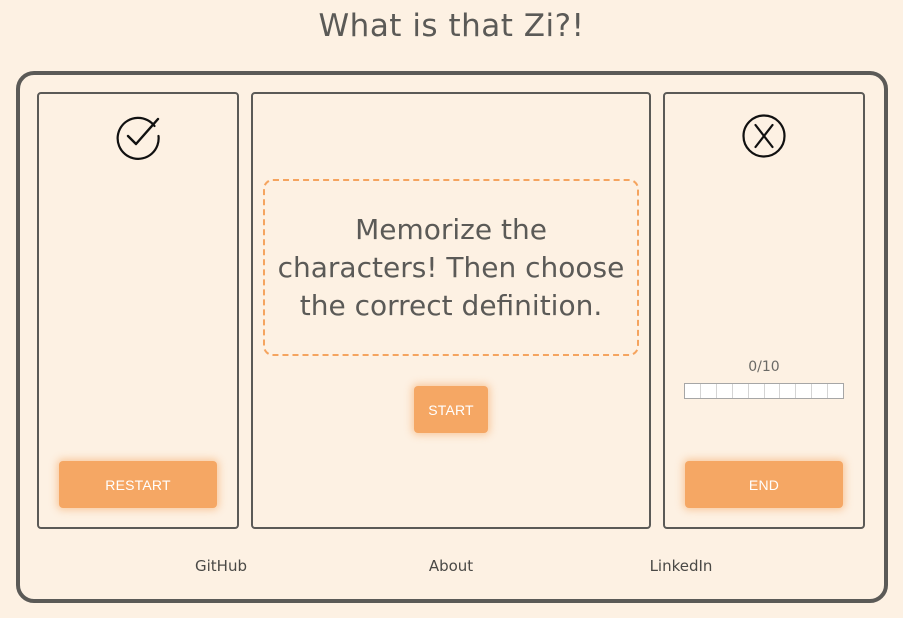 The height and width of the screenshot is (618, 903). Describe the element at coordinates (221, 566) in the screenshot. I see `github-link: GitHub` at that location.